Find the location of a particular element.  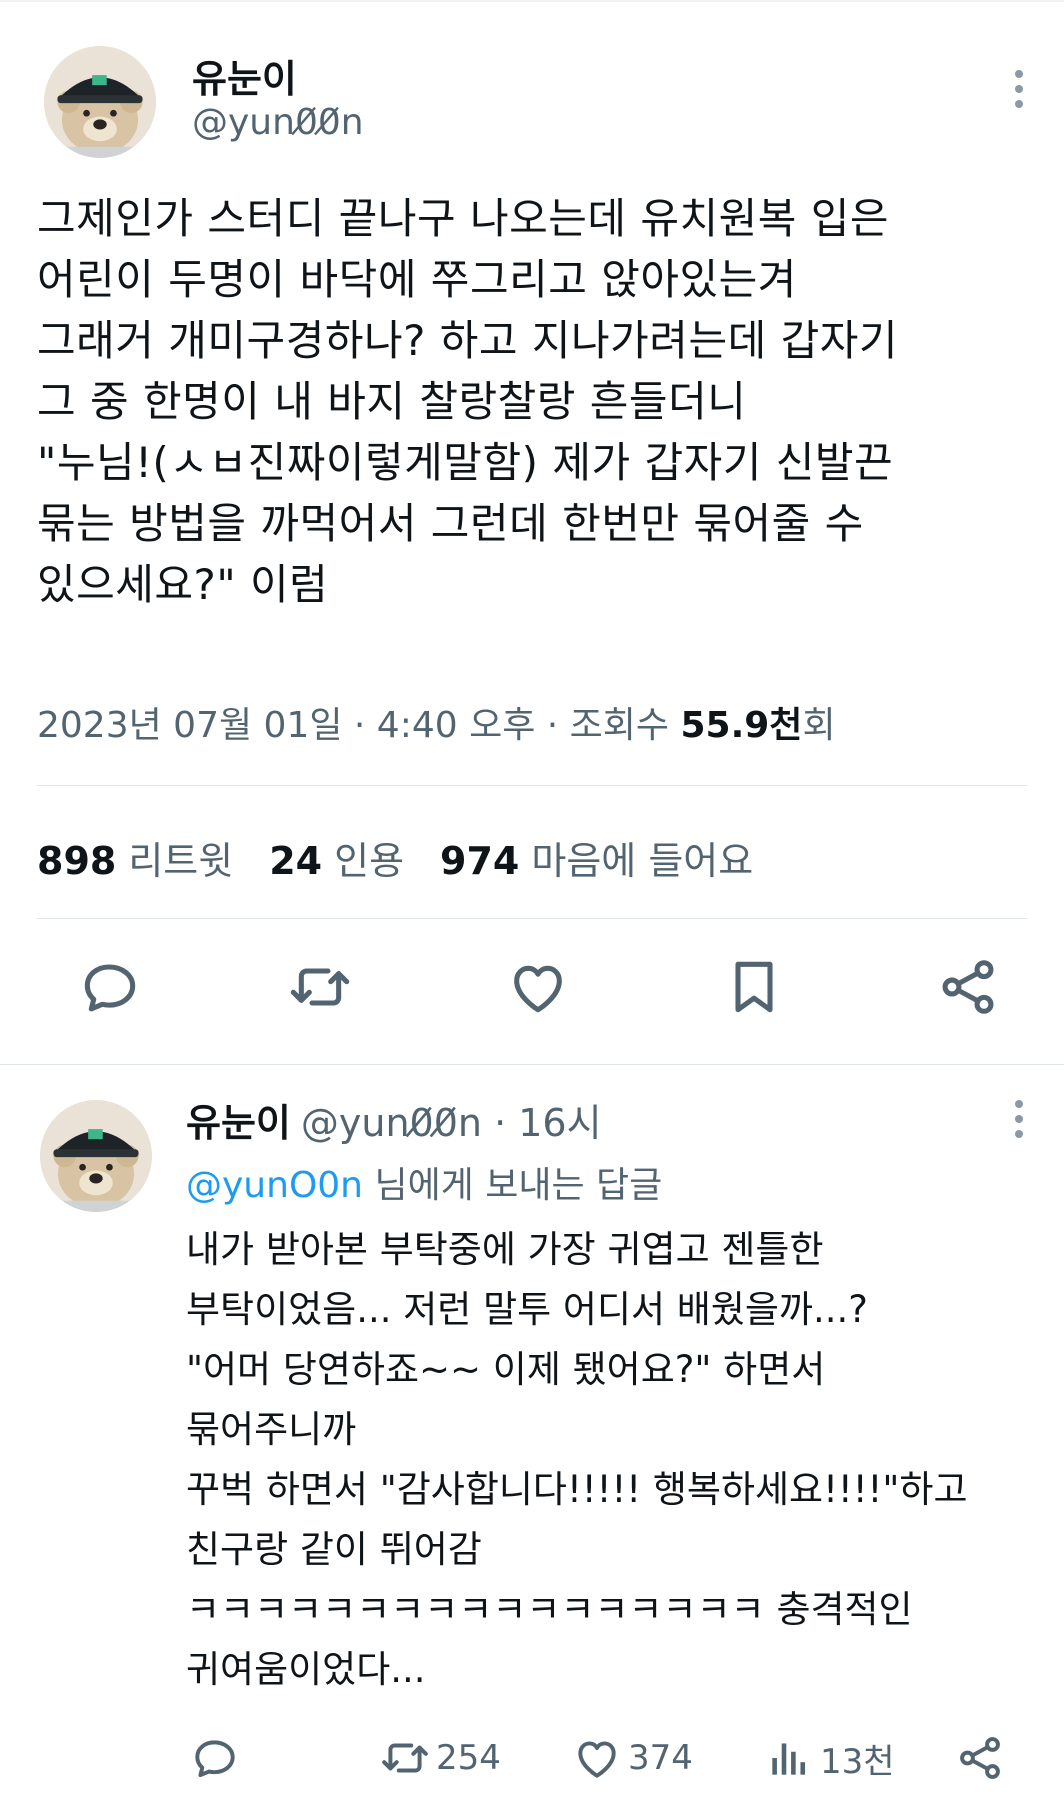

view-count: 13천 is located at coordinates (857, 1761).